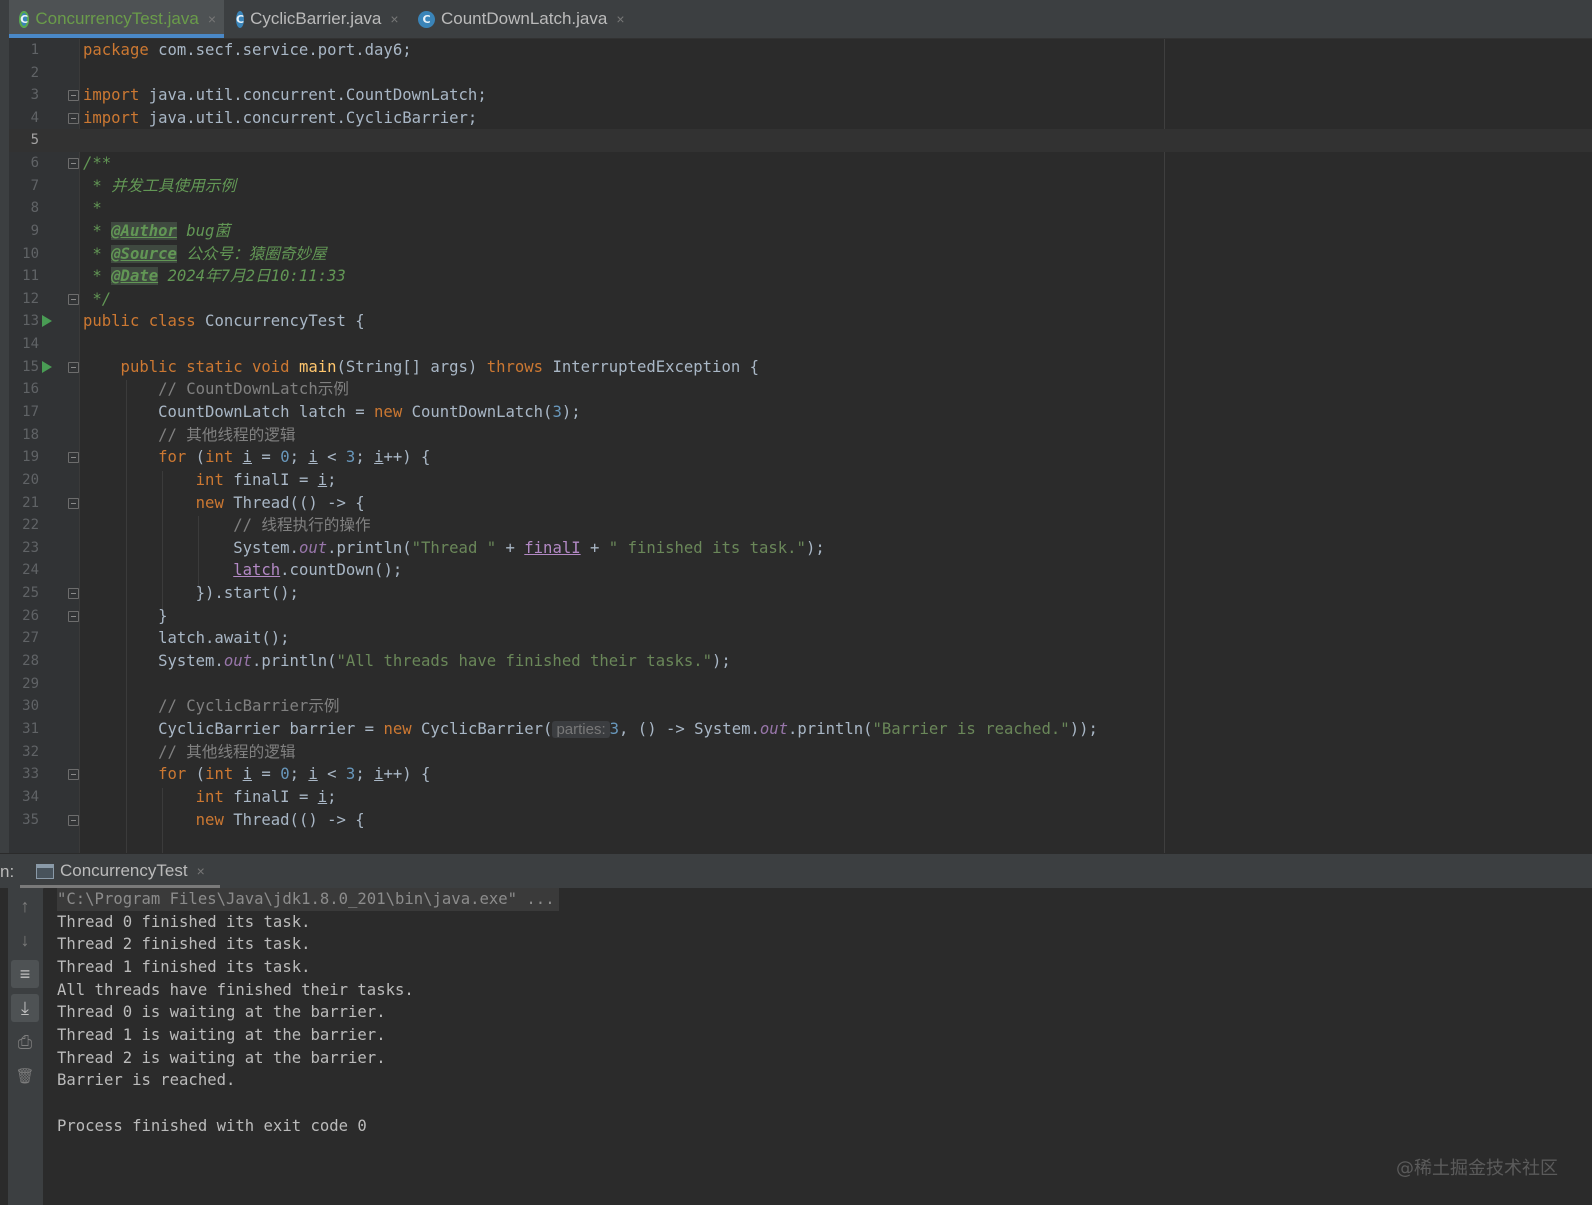  I want to click on code-text: // CyclicBarrier示例, so click(211, 706).